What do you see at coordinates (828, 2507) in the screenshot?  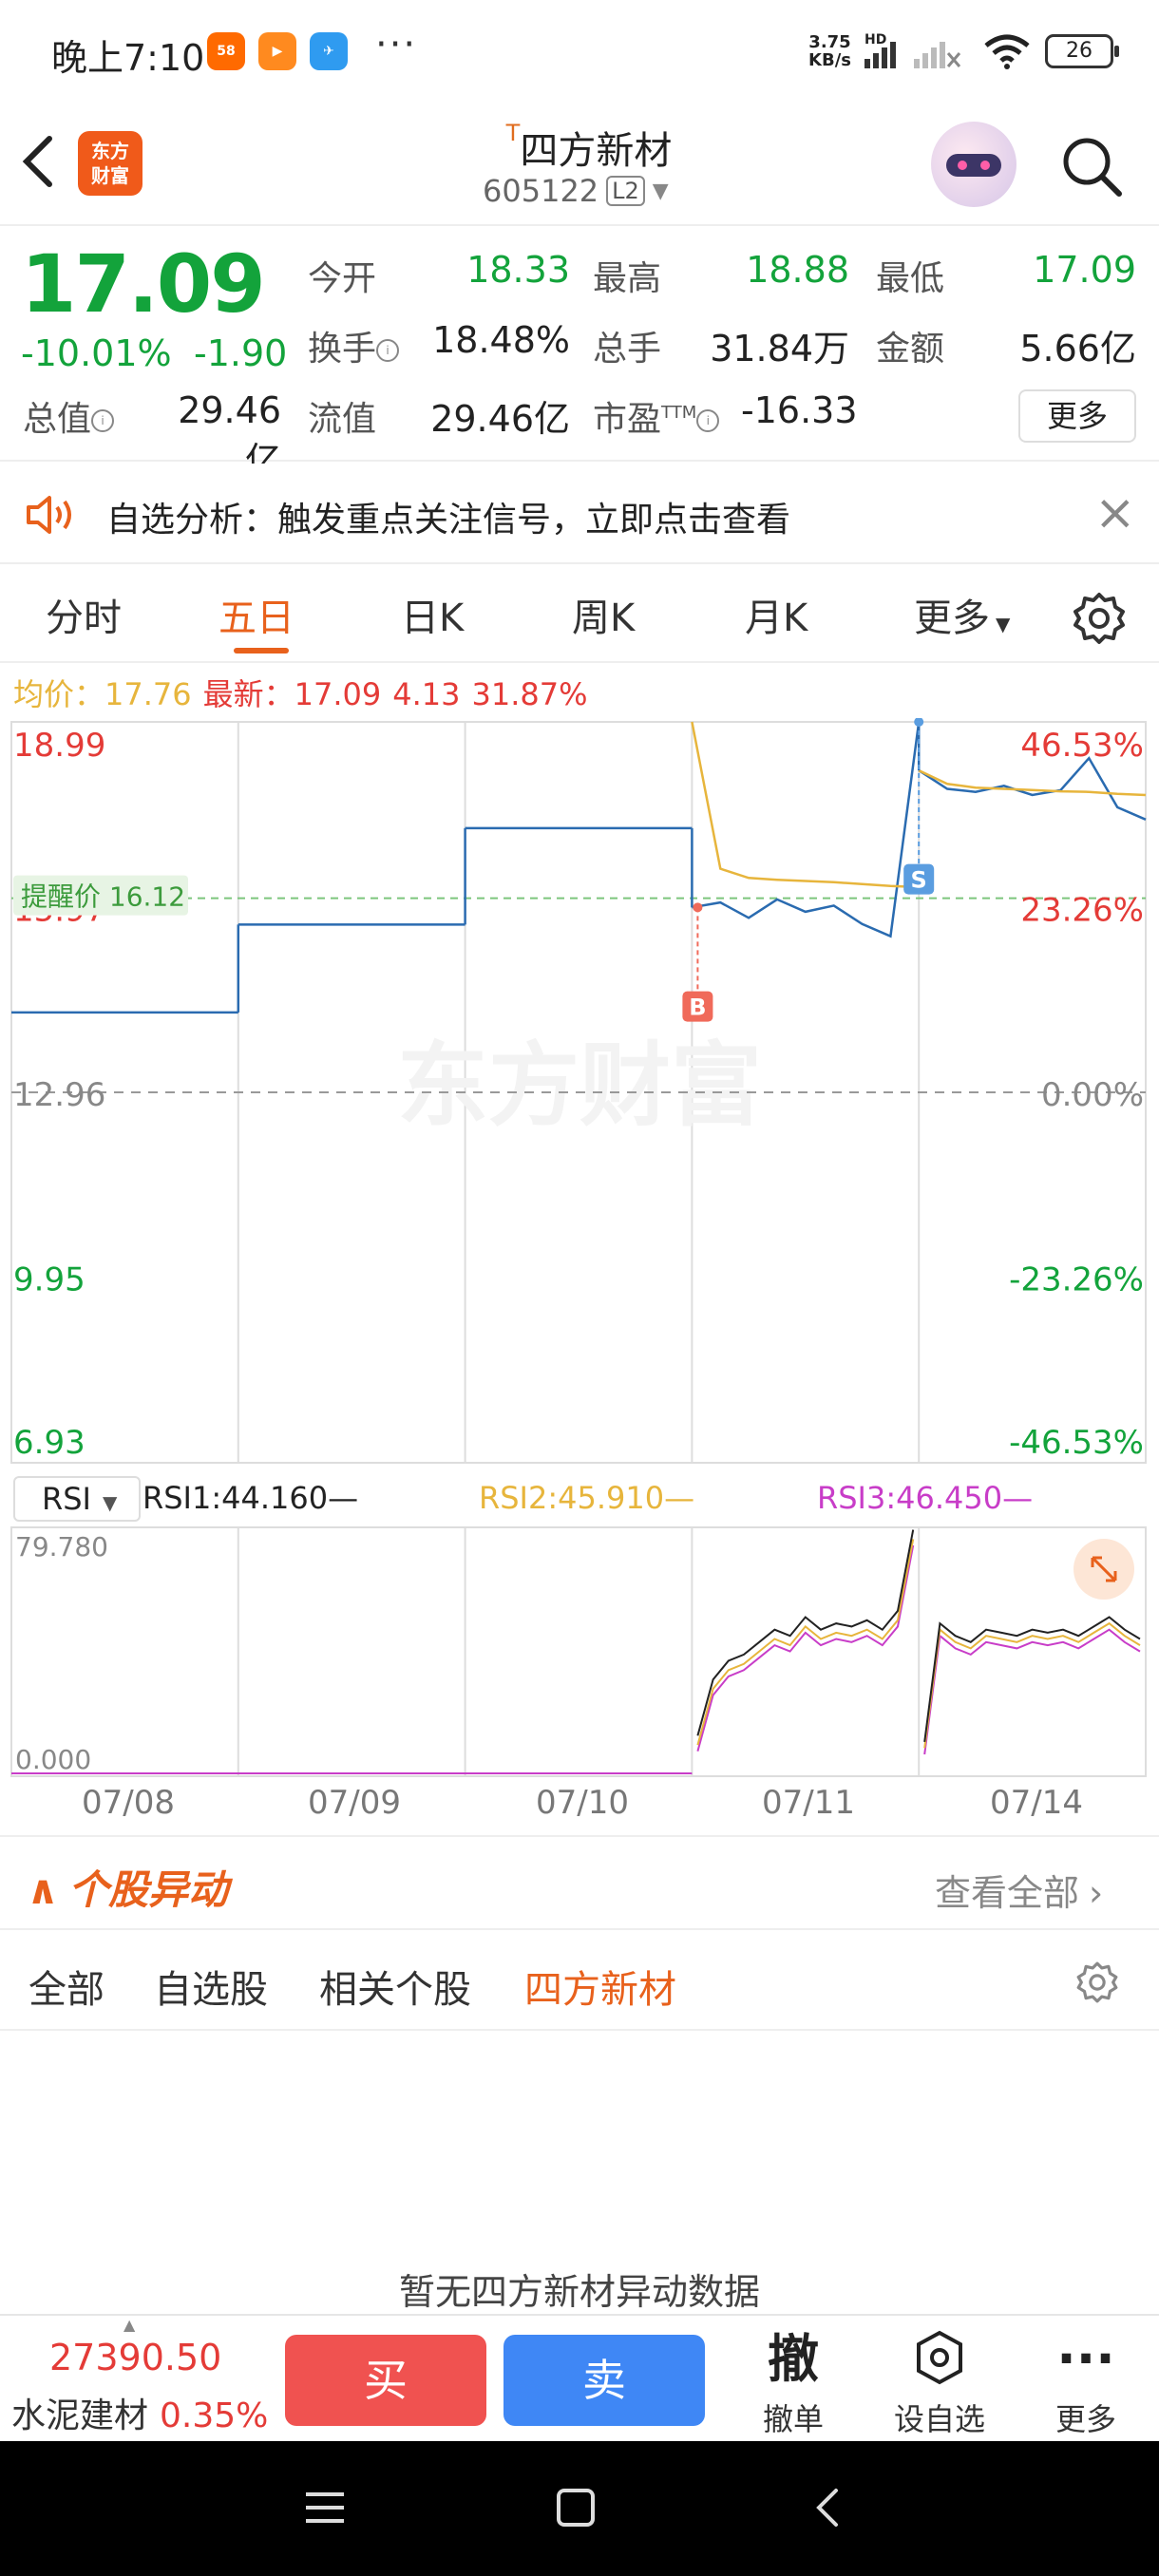 I see `back-nav-icon` at bounding box center [828, 2507].